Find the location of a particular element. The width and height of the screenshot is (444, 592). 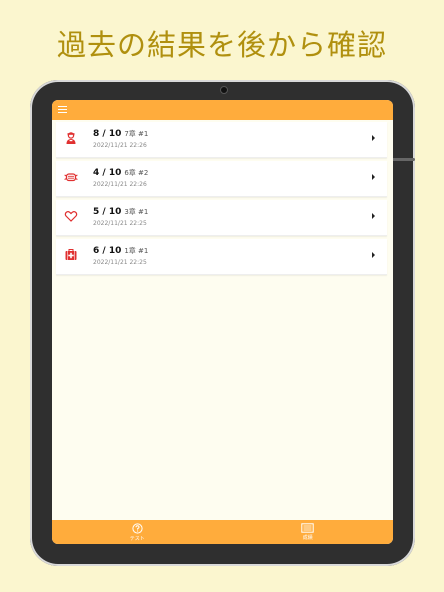

tab-label: テスト is located at coordinates (137, 538).